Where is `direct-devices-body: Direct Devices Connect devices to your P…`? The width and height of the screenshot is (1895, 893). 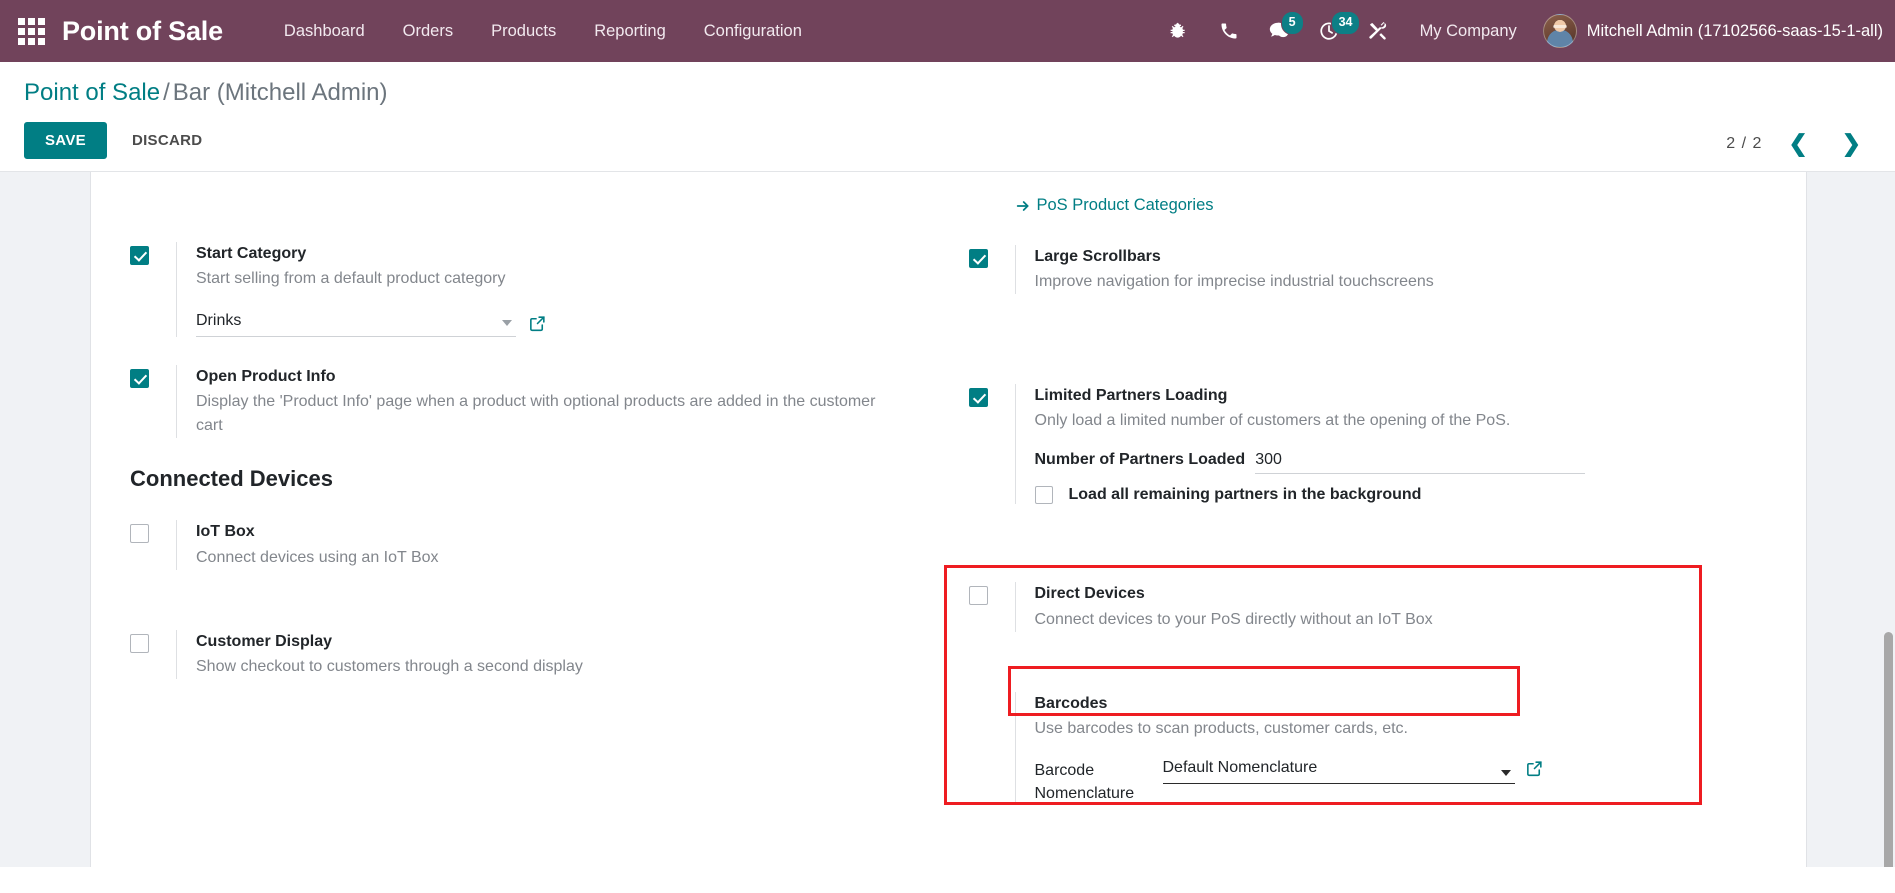 direct-devices-body: Direct Devices Connect devices to your P… is located at coordinates (1391, 607).